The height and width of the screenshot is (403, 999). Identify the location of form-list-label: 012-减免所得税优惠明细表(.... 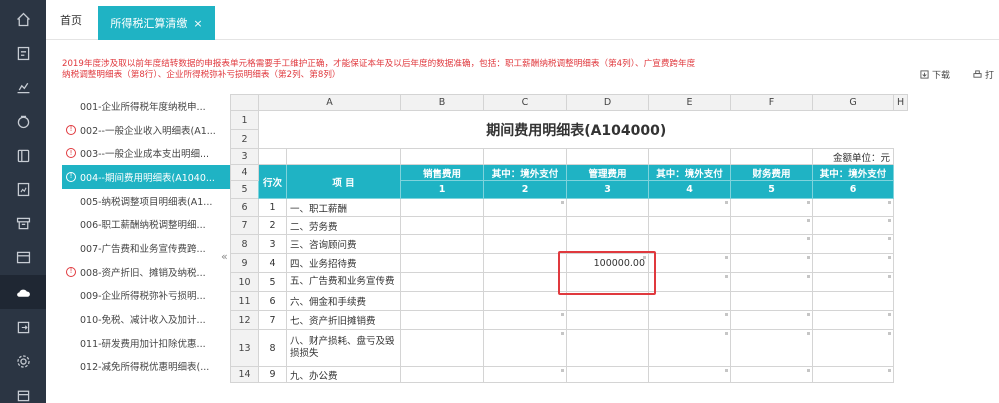
(145, 368).